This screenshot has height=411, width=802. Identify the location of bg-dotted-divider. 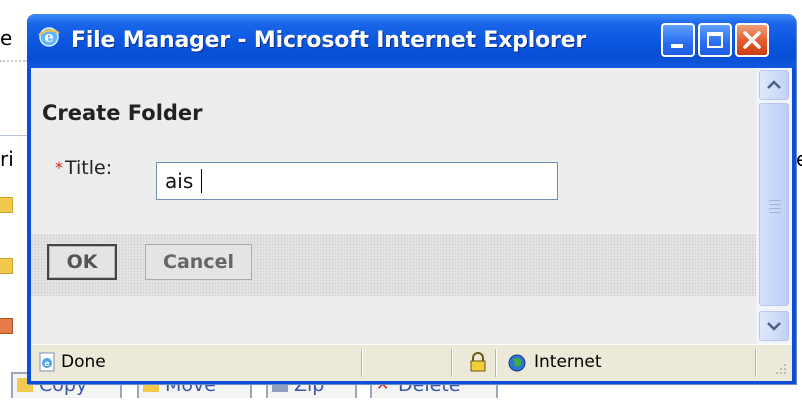
(14, 61).